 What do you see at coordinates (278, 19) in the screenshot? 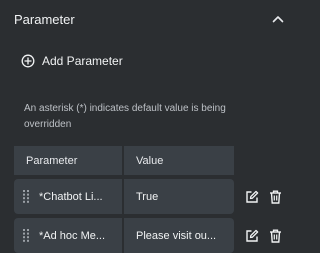
I see `chevron-up-icon` at bounding box center [278, 19].